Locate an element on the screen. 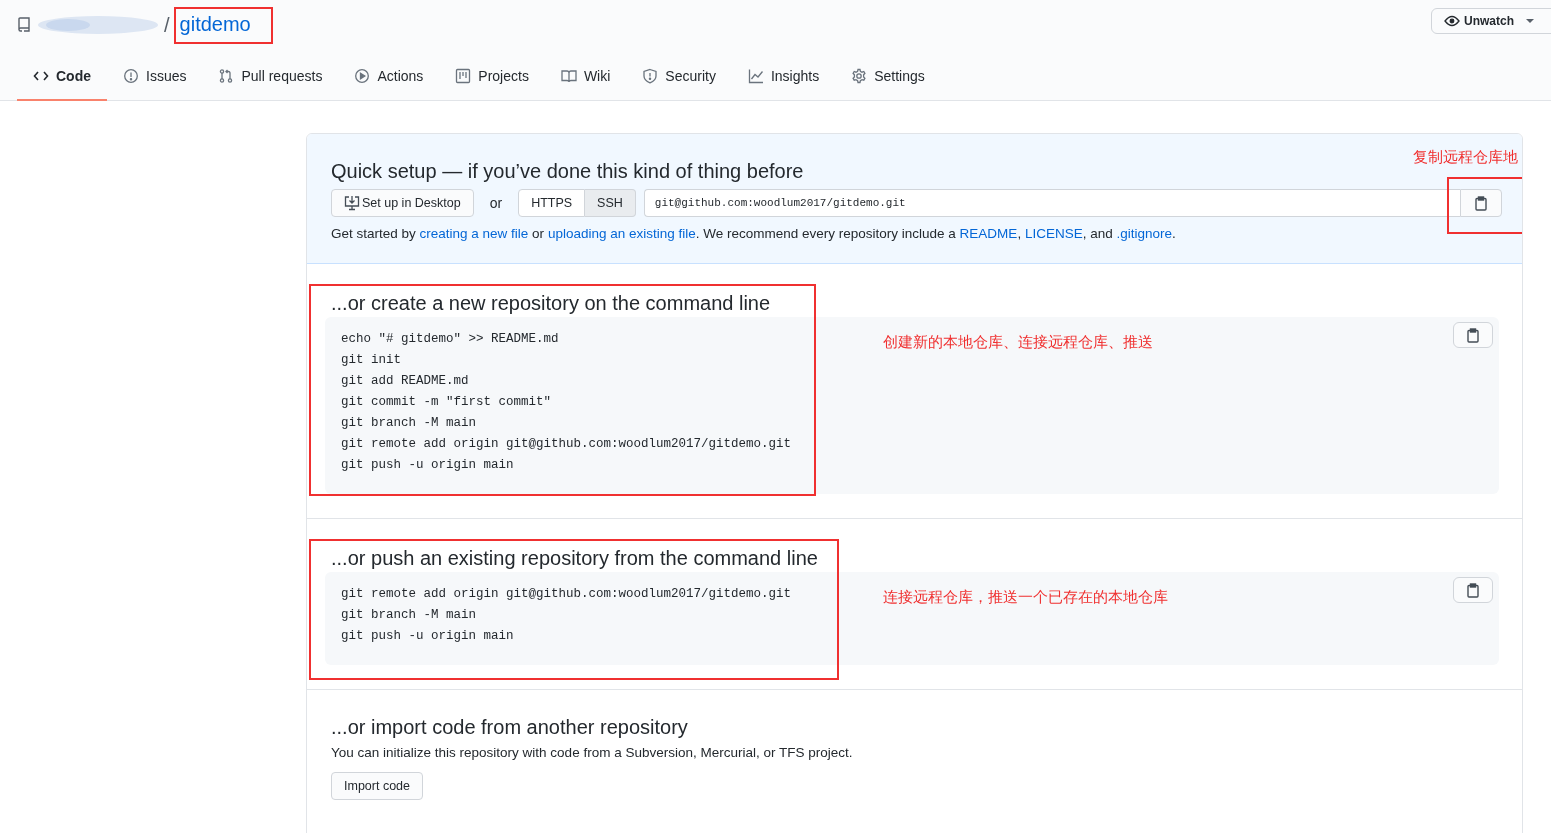 This screenshot has height=833, width=1551. repo-icon is located at coordinates (24, 25).